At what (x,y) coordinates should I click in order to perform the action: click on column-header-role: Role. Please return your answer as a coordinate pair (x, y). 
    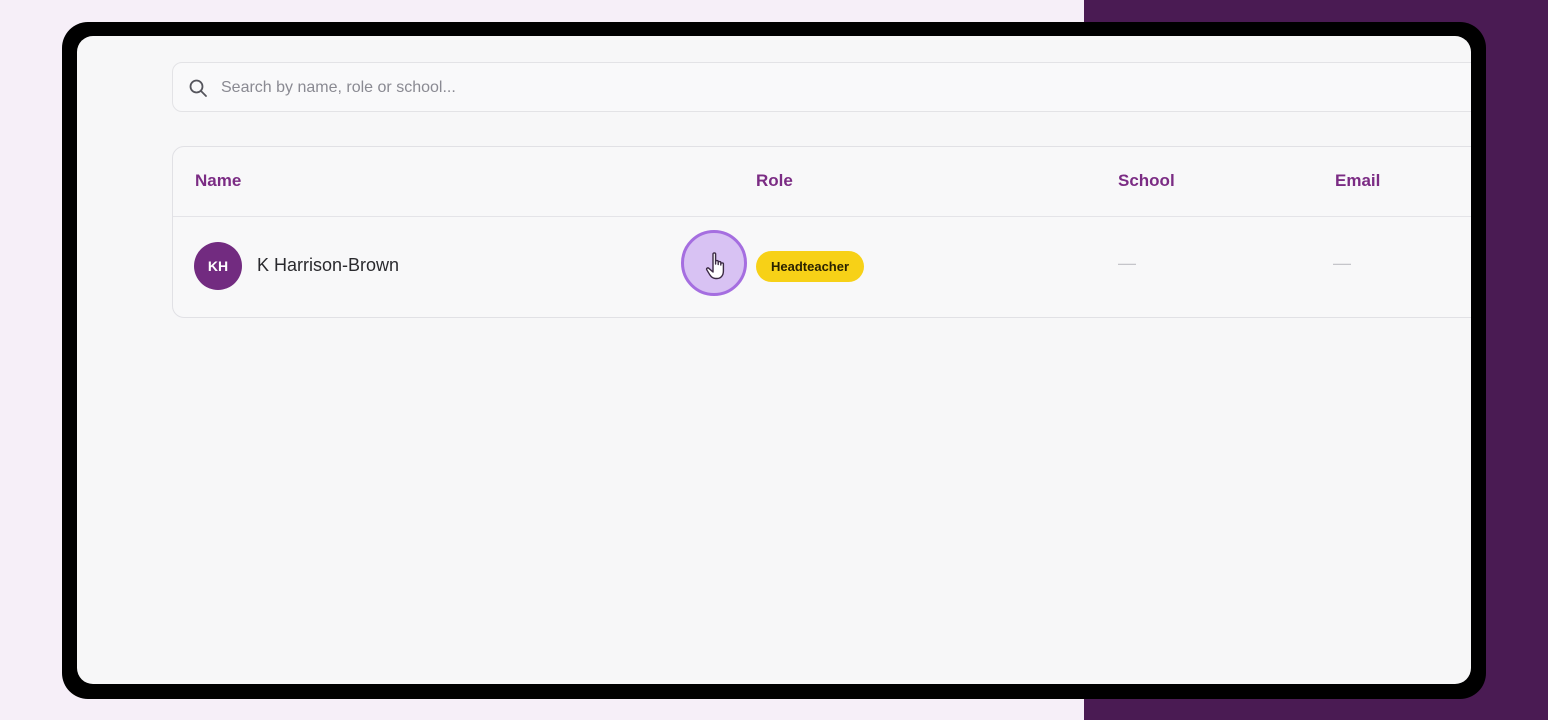
    Looking at the image, I should click on (774, 181).